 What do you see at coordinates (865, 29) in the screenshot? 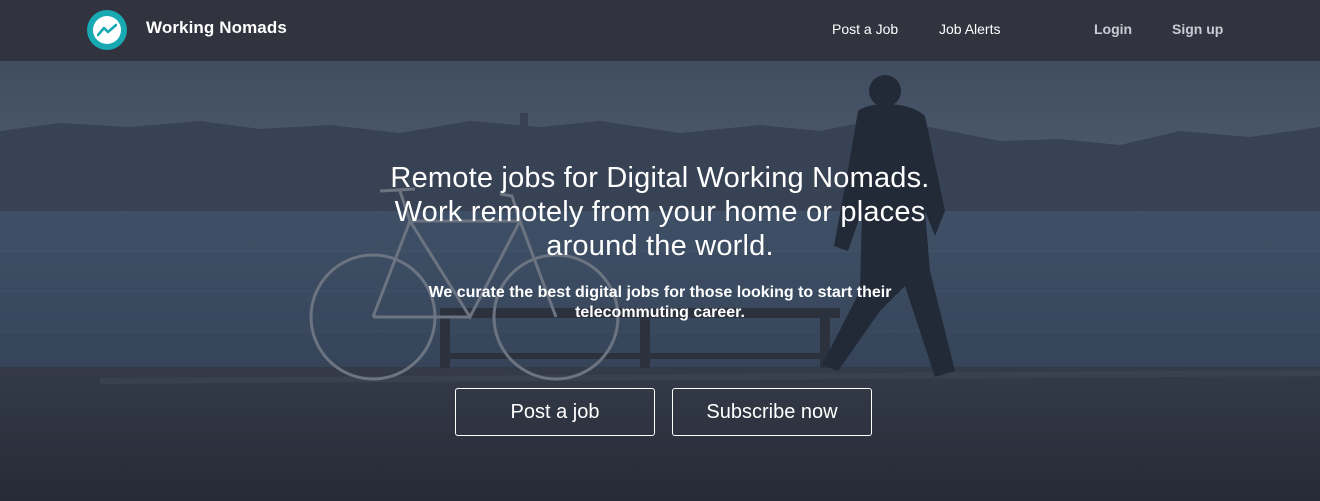
I see `nav-post-a-job-link: Post a Job` at bounding box center [865, 29].